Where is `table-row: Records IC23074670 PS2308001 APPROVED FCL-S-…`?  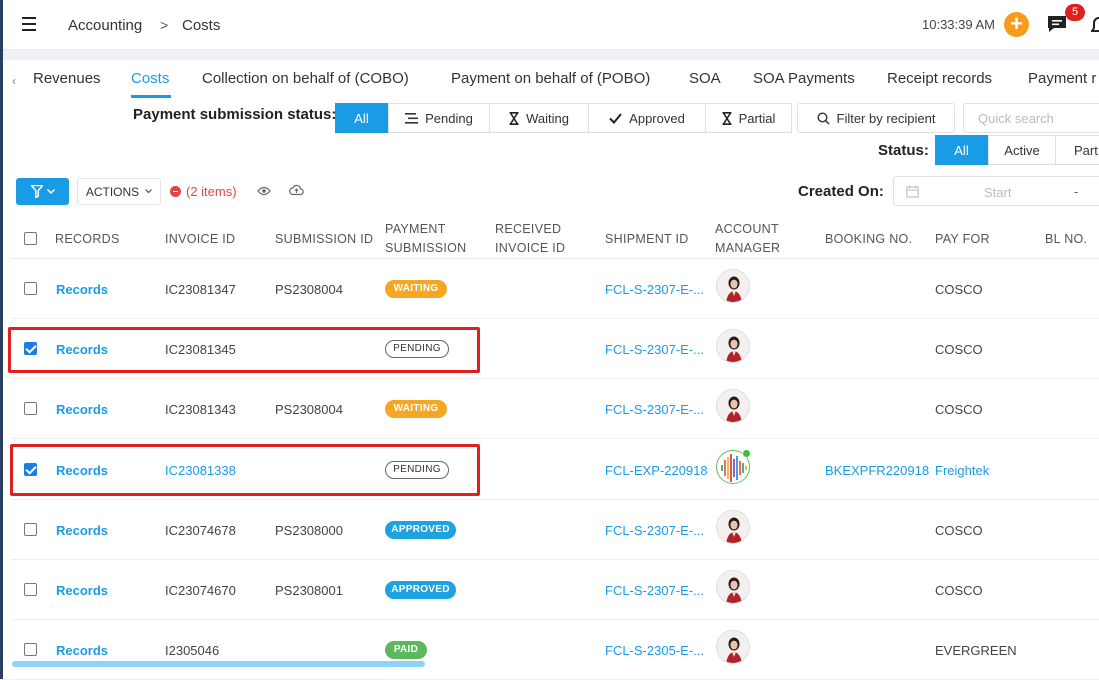 table-row: Records IC23074670 PS2308001 APPROVED FCL-S-… is located at coordinates (555, 590).